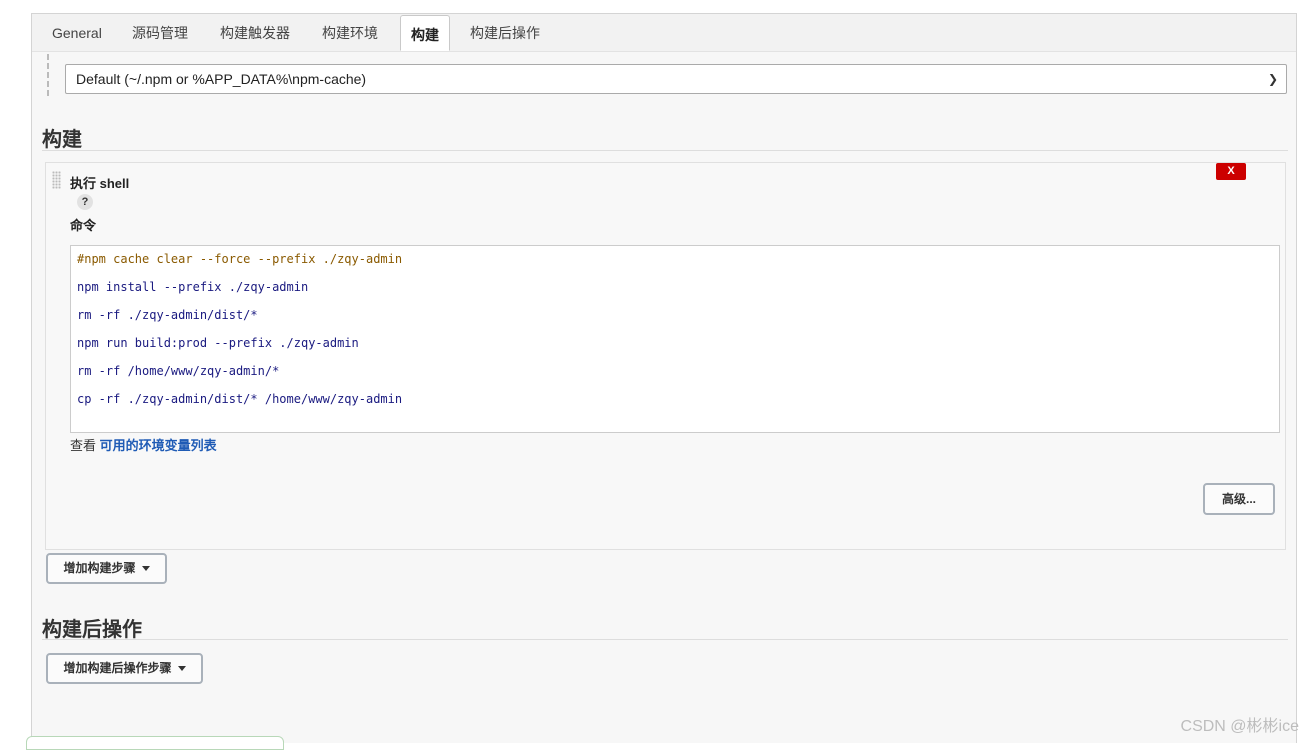 Image resolution: width=1315 pixels, height=750 pixels. I want to click on config-tabs: General 源码管理 构建触发器 构建环境 构建 构建后操作, so click(664, 33).